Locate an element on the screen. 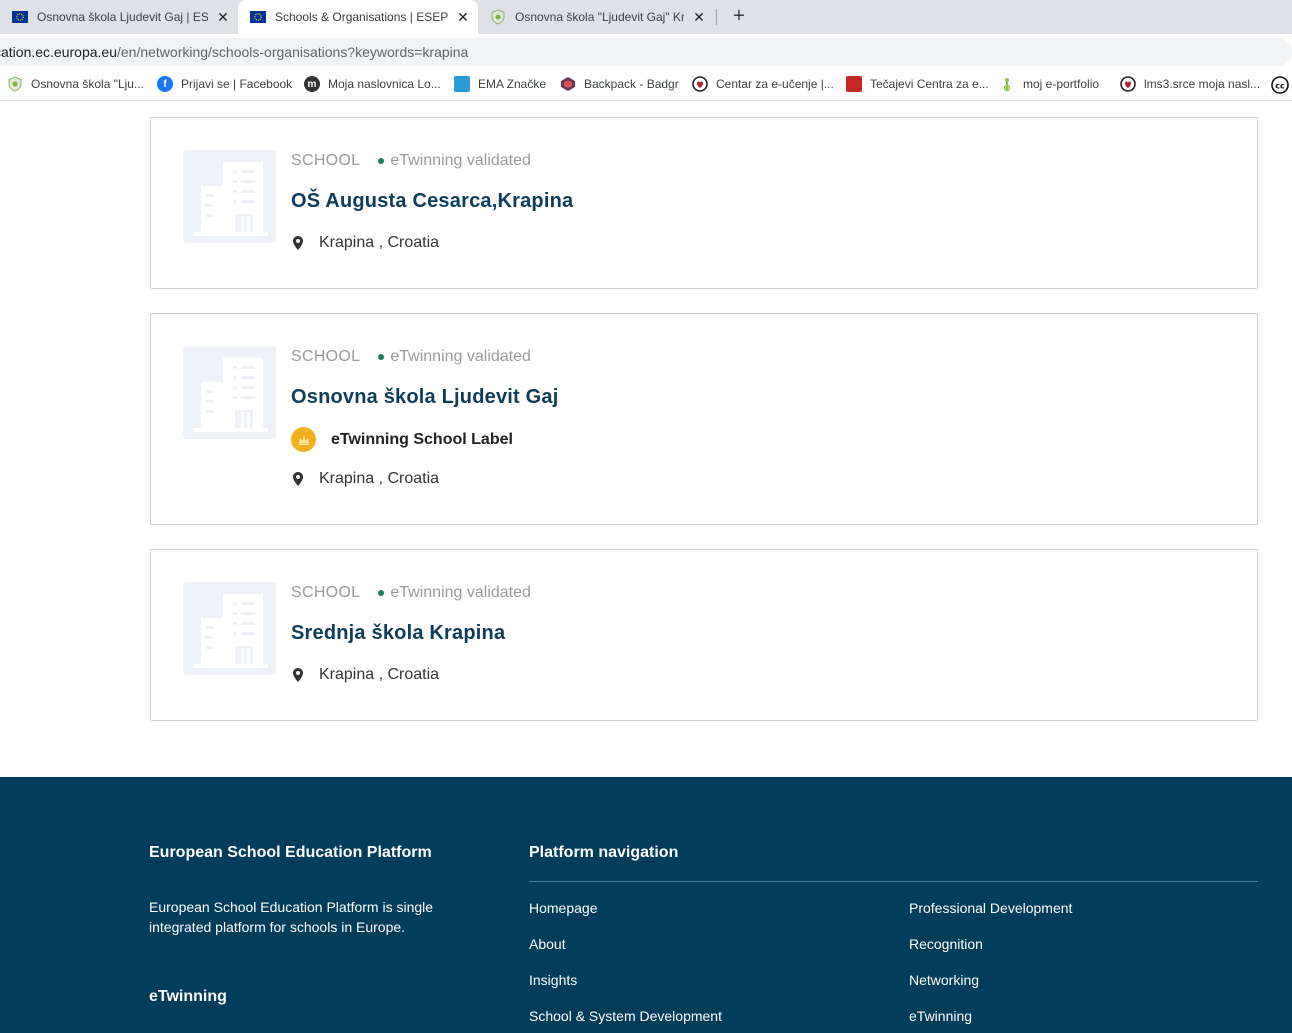 Image resolution: width=1292 pixels, height=1033 pixels. bookmark-label: Prijavi se | Facebook is located at coordinates (237, 84).